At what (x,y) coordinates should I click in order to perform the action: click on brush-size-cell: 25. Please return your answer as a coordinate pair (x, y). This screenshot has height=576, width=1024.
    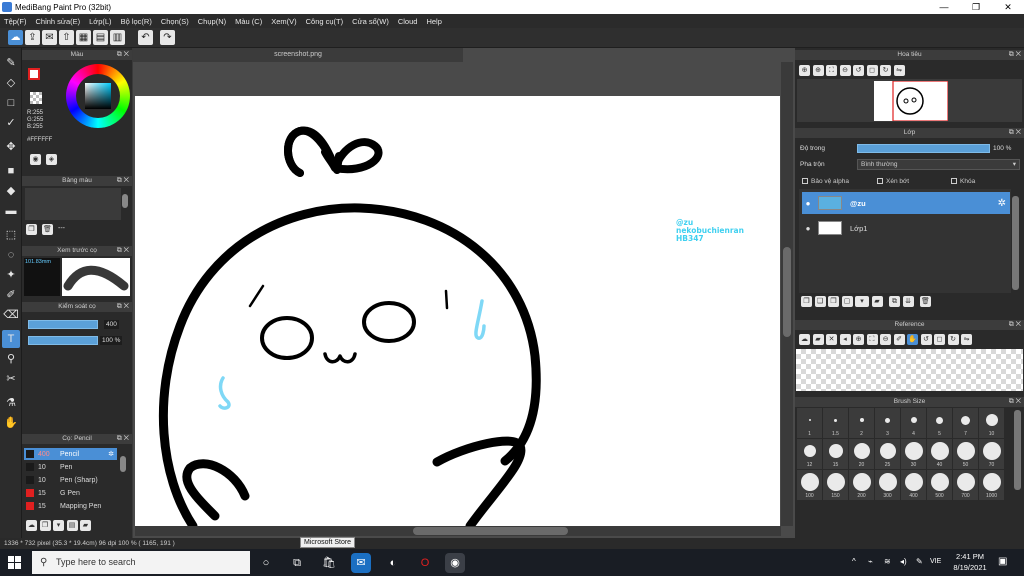
    Looking at the image, I should click on (887, 454).